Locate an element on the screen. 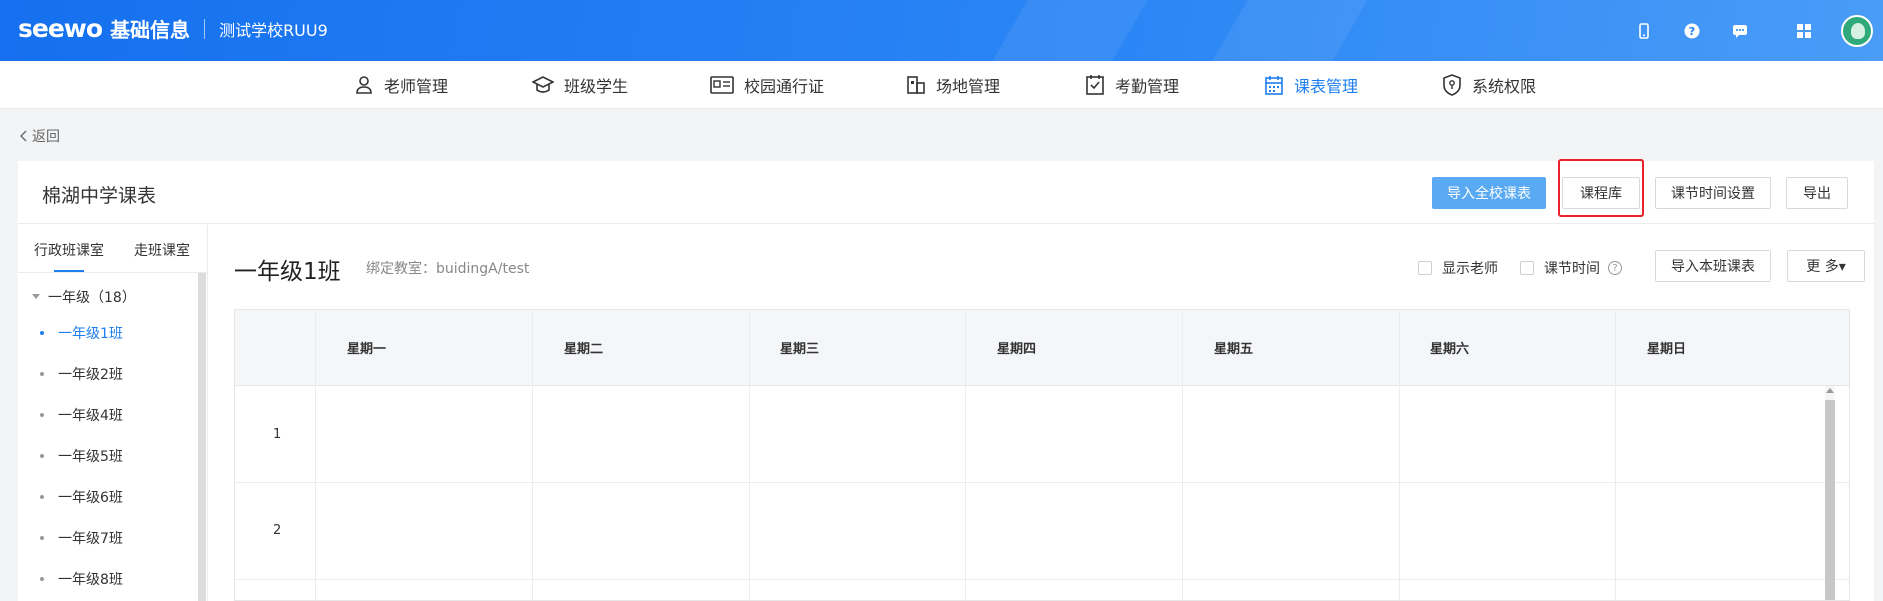  avatar is located at coordinates (1857, 31).